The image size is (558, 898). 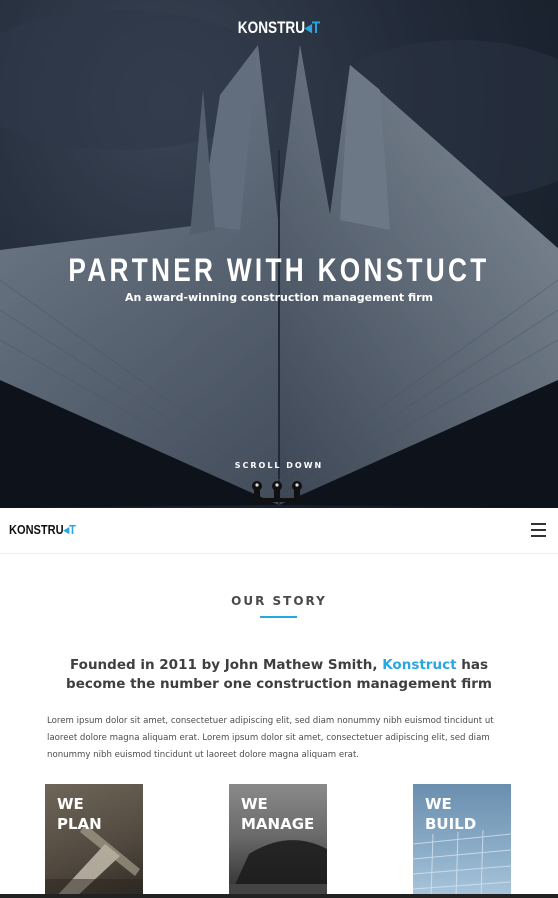 What do you see at coordinates (451, 824) in the screenshot?
I see `card-label-line2: BUILD` at bounding box center [451, 824].